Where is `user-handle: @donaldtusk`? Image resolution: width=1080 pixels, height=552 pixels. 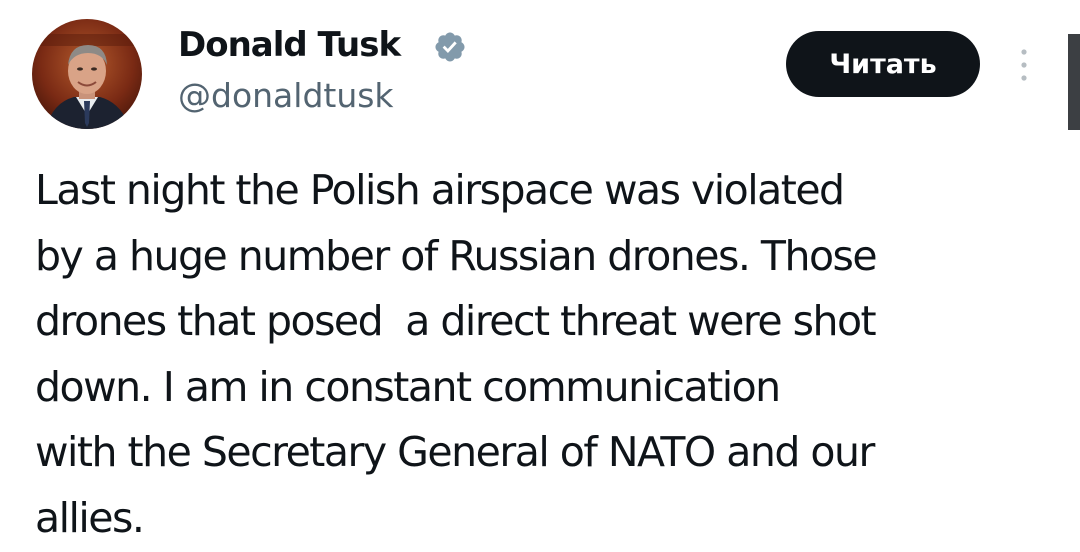
user-handle: @donaldtusk is located at coordinates (286, 96).